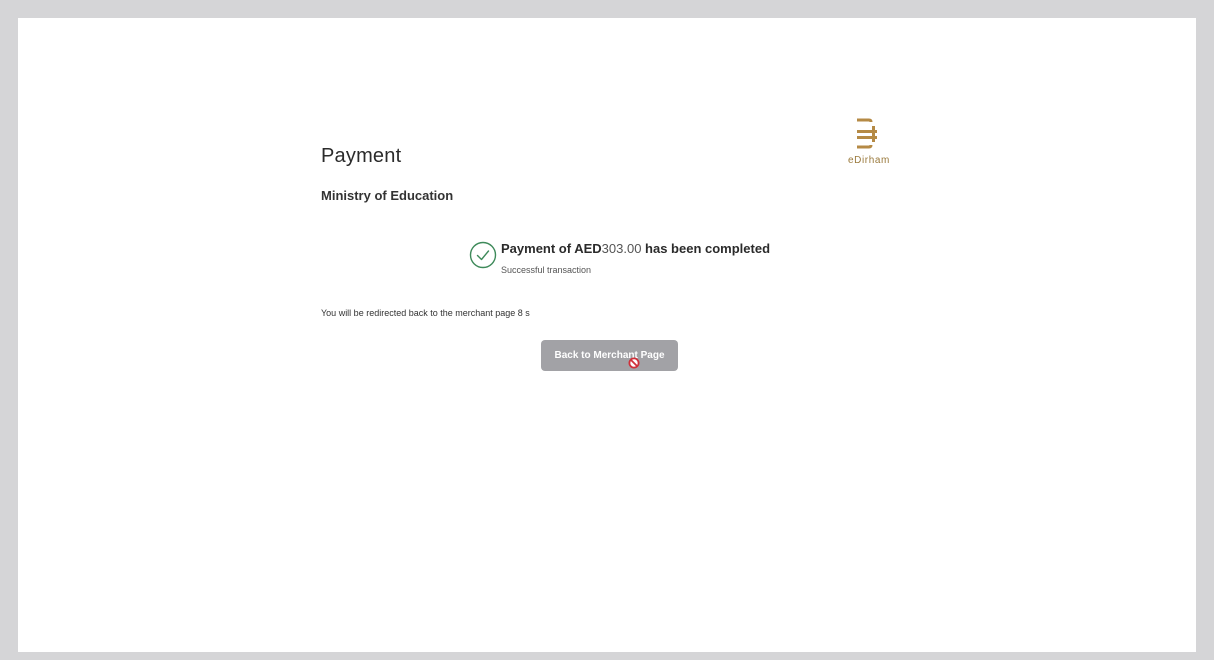 This screenshot has height=660, width=1214. I want to click on merchant-name: Ministry of Education, so click(387, 195).